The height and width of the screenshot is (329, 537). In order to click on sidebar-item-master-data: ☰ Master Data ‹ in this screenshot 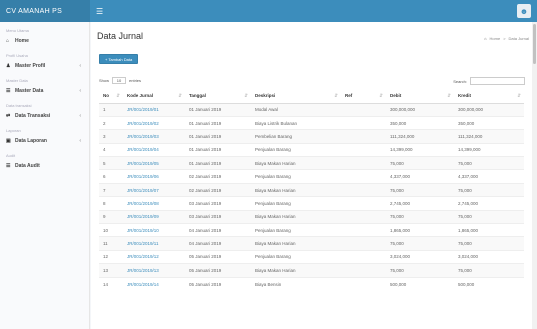, I will do `click(44, 91)`.